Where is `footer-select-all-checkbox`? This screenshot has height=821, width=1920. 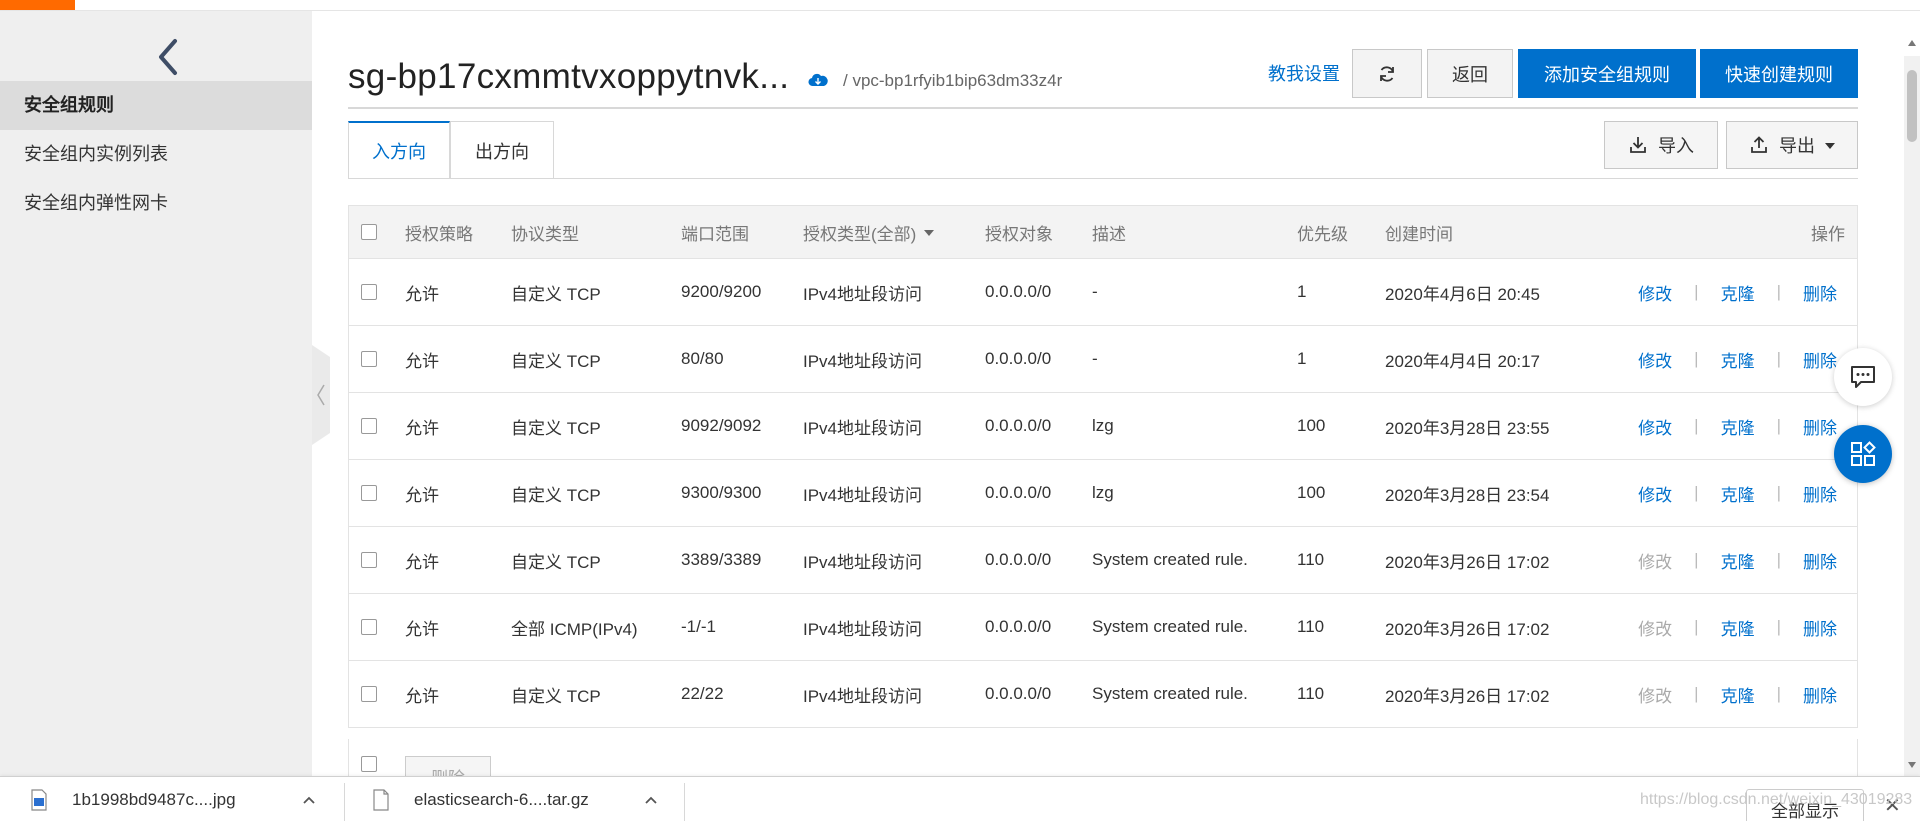
footer-select-all-checkbox is located at coordinates (369, 764).